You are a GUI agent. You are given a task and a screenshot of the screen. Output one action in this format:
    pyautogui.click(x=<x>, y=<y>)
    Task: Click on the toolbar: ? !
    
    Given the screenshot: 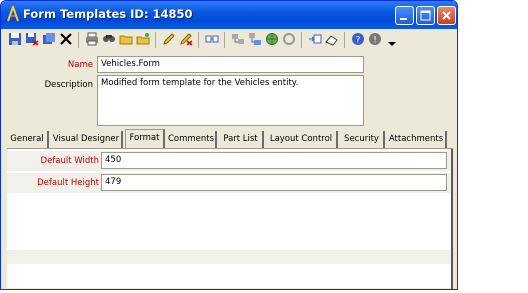 What is the action you would take?
    pyautogui.click(x=229, y=40)
    